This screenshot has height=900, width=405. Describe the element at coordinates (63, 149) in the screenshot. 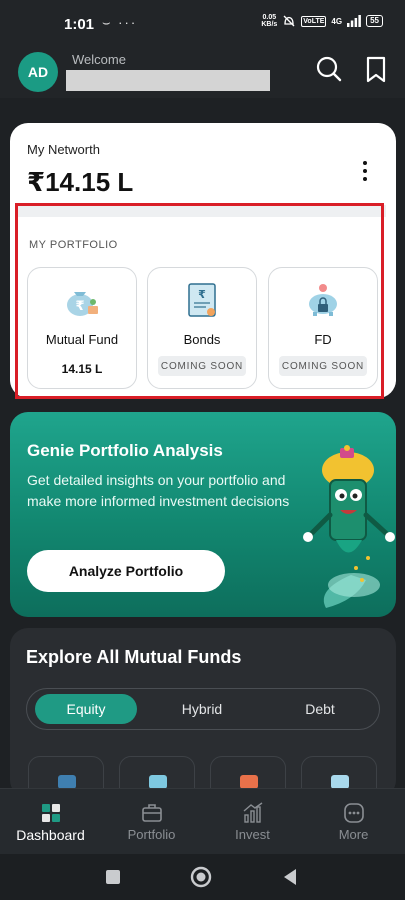

I see `networth-label: My Networth` at that location.